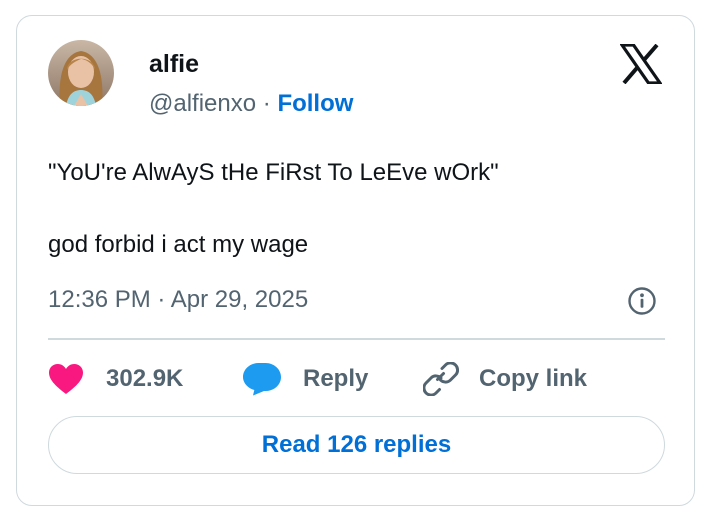 Image resolution: width=724 pixels, height=530 pixels. Describe the element at coordinates (202, 103) in the screenshot. I see `author-handle: @alfienxo` at that location.